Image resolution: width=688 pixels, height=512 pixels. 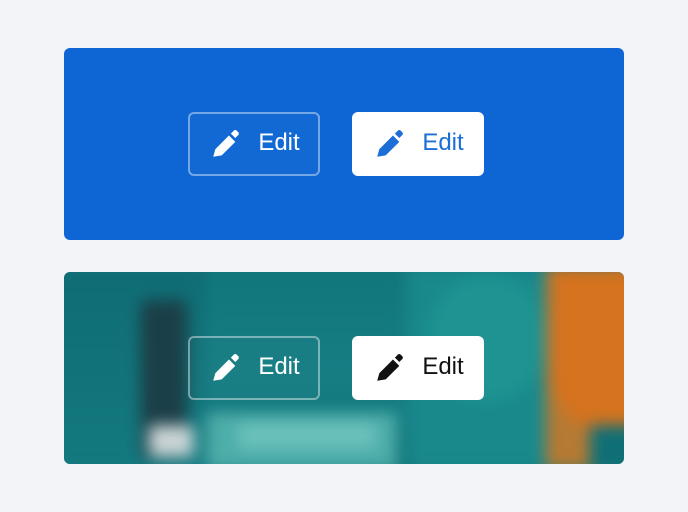 I want to click on edit-outline-button-image: Edit, so click(x=254, y=368).